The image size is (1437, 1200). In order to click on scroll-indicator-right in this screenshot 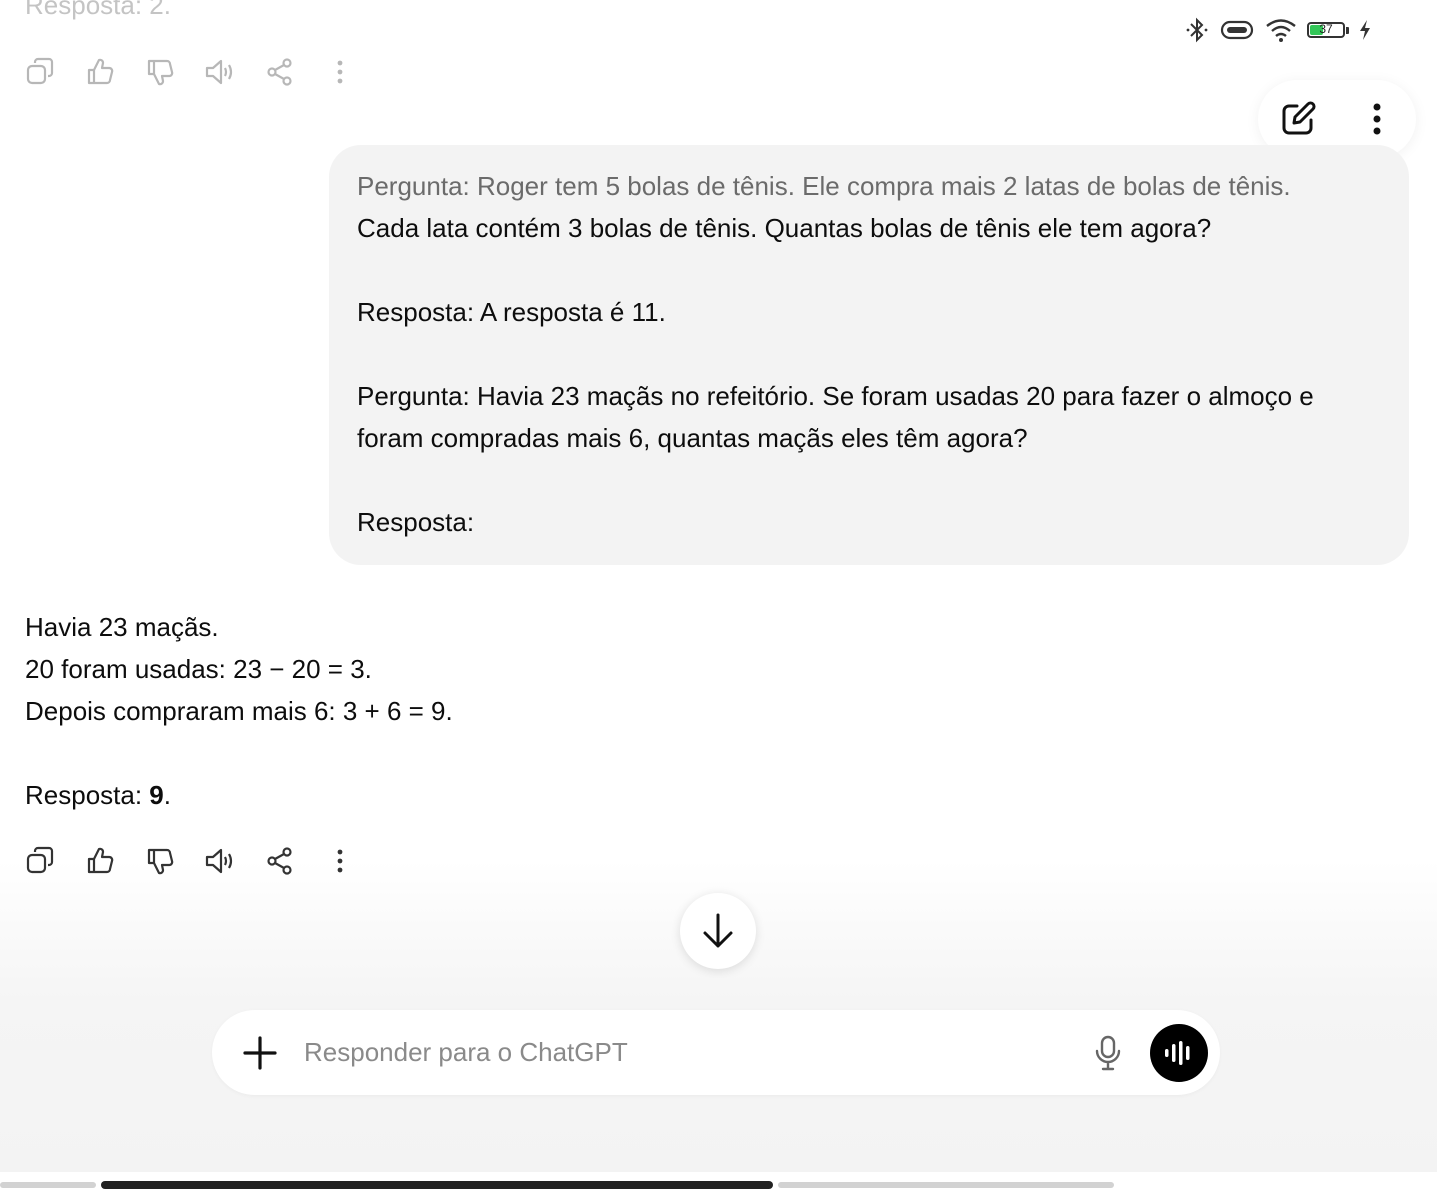, I will do `click(946, 1185)`.